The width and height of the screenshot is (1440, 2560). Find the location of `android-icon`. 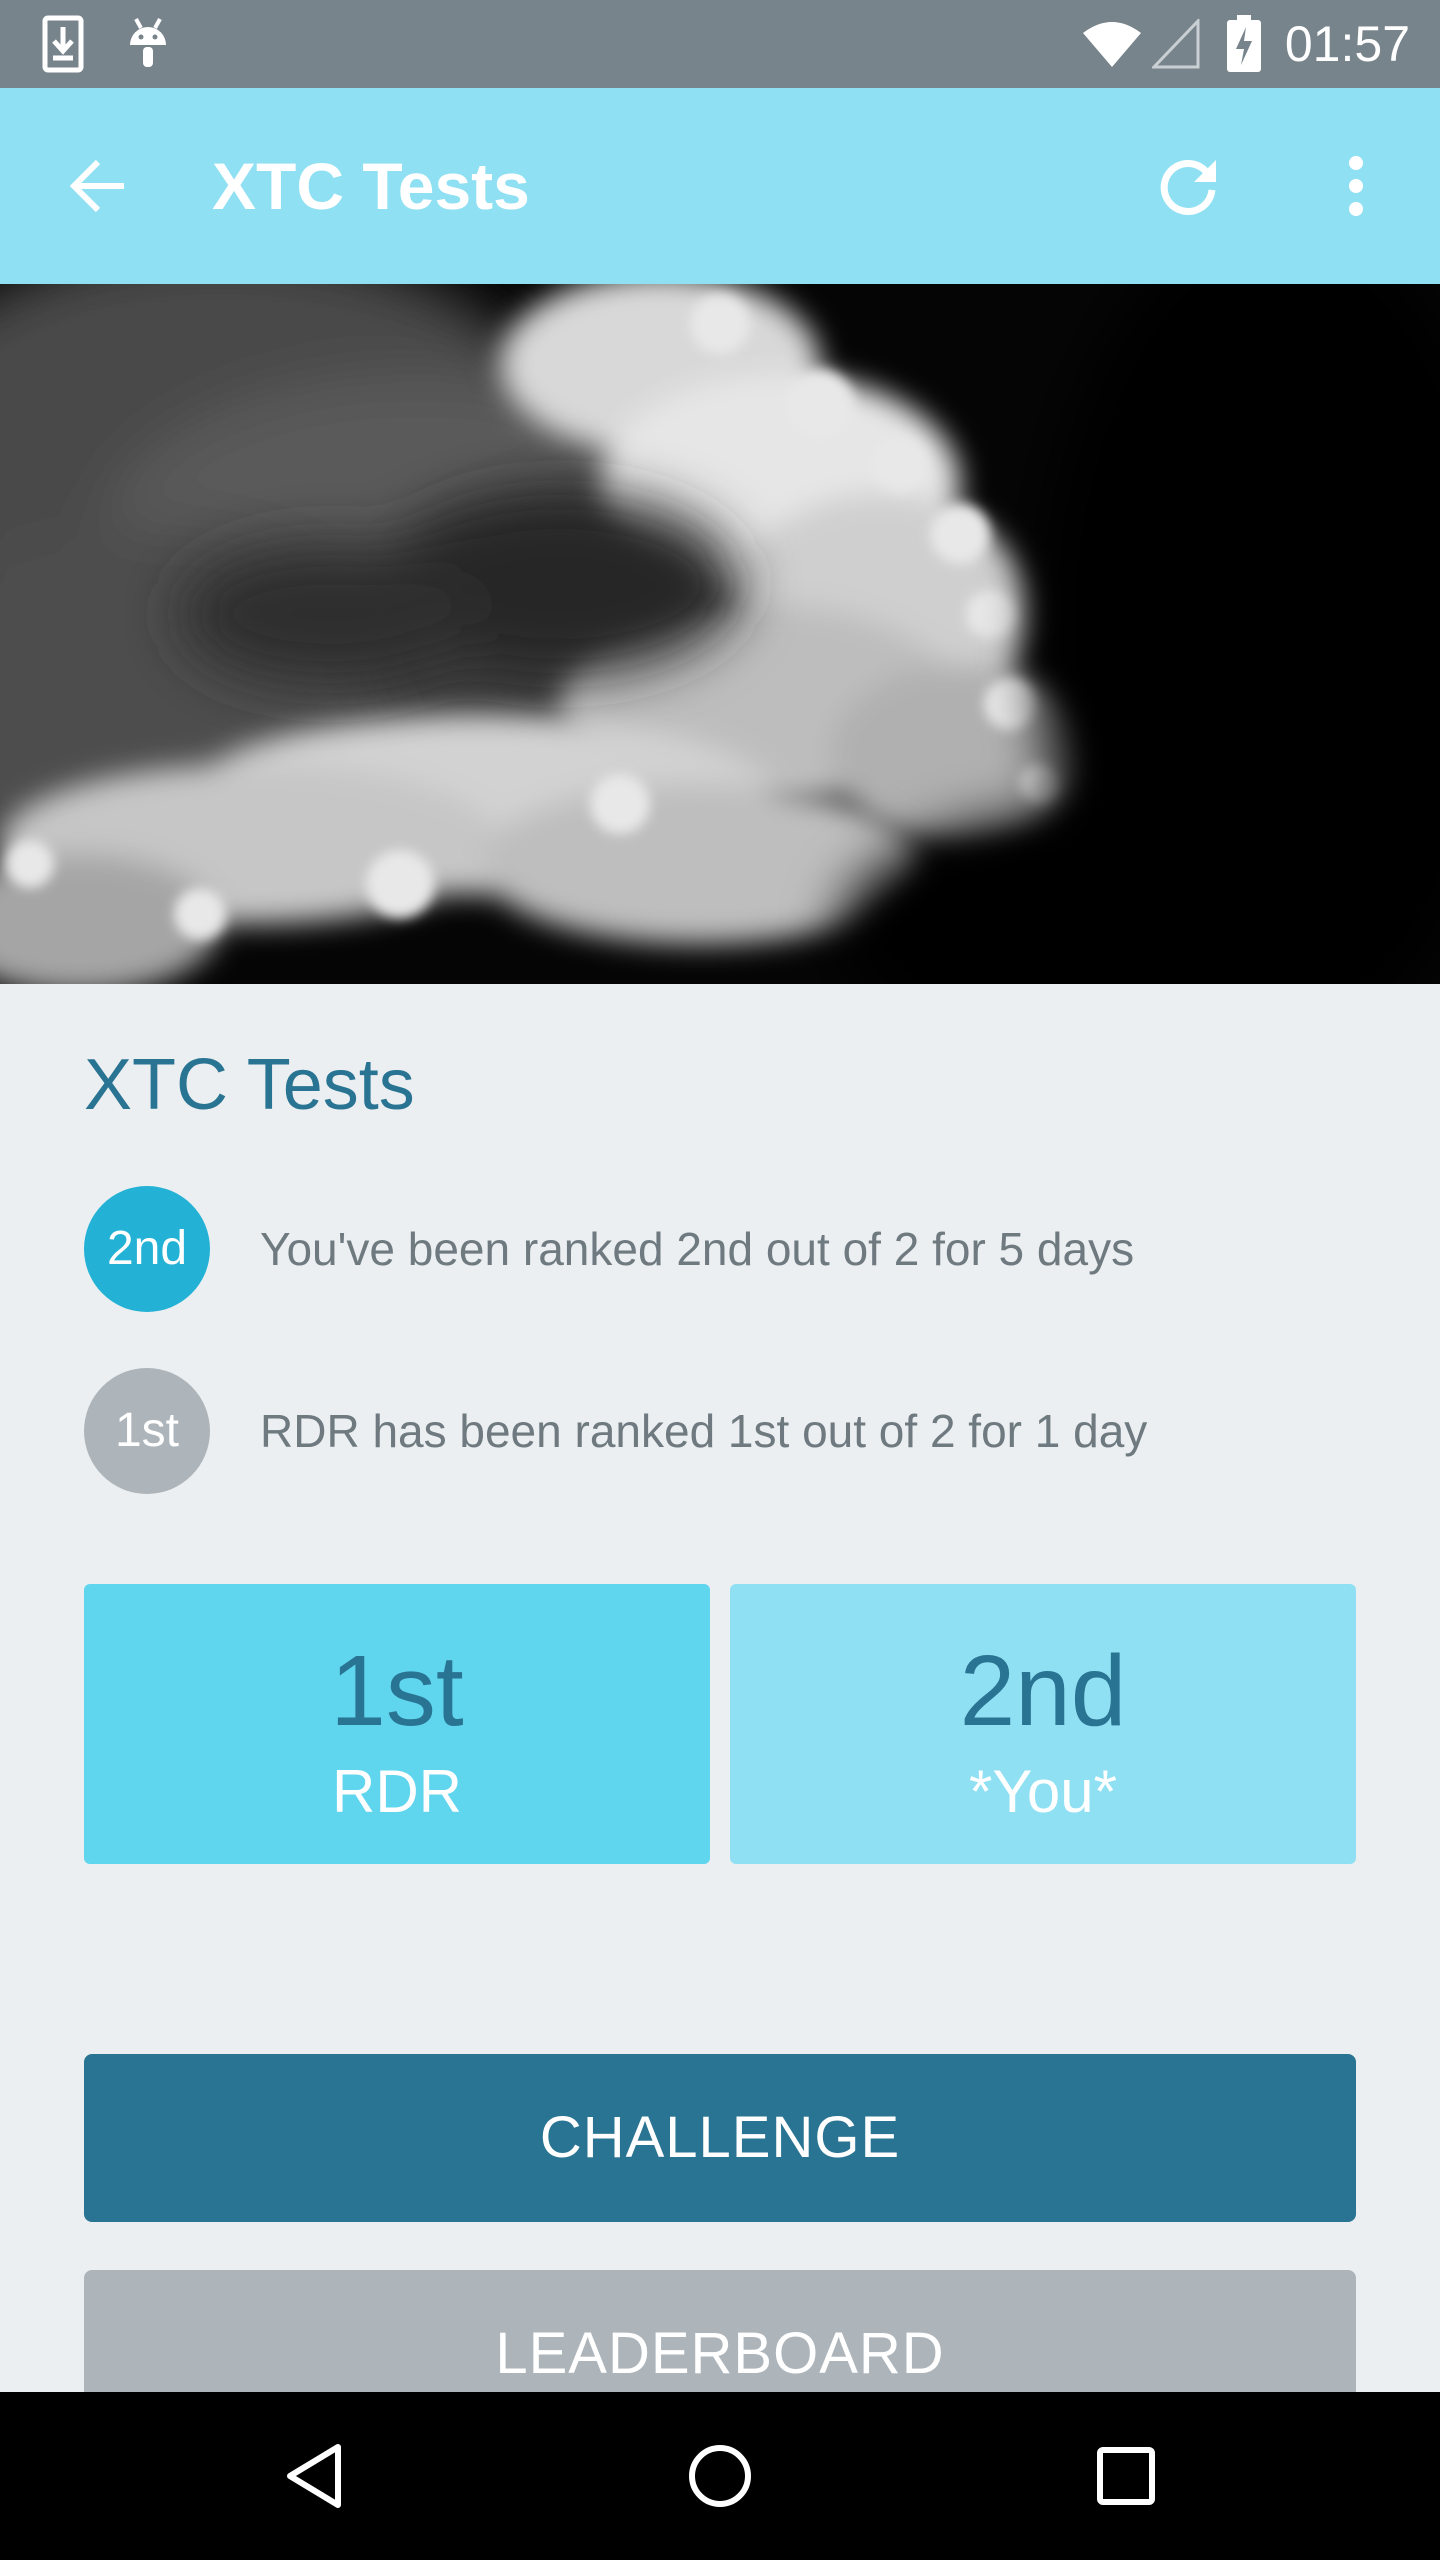

android-icon is located at coordinates (148, 44).